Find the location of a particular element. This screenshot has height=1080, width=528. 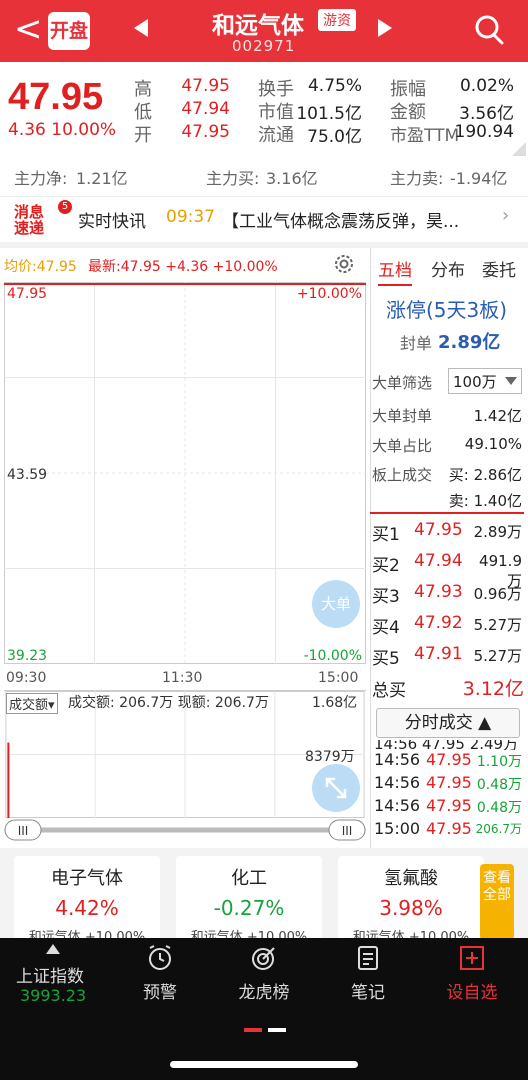

dragon-tiger-button: 龙虎榜 is located at coordinates (264, 973).